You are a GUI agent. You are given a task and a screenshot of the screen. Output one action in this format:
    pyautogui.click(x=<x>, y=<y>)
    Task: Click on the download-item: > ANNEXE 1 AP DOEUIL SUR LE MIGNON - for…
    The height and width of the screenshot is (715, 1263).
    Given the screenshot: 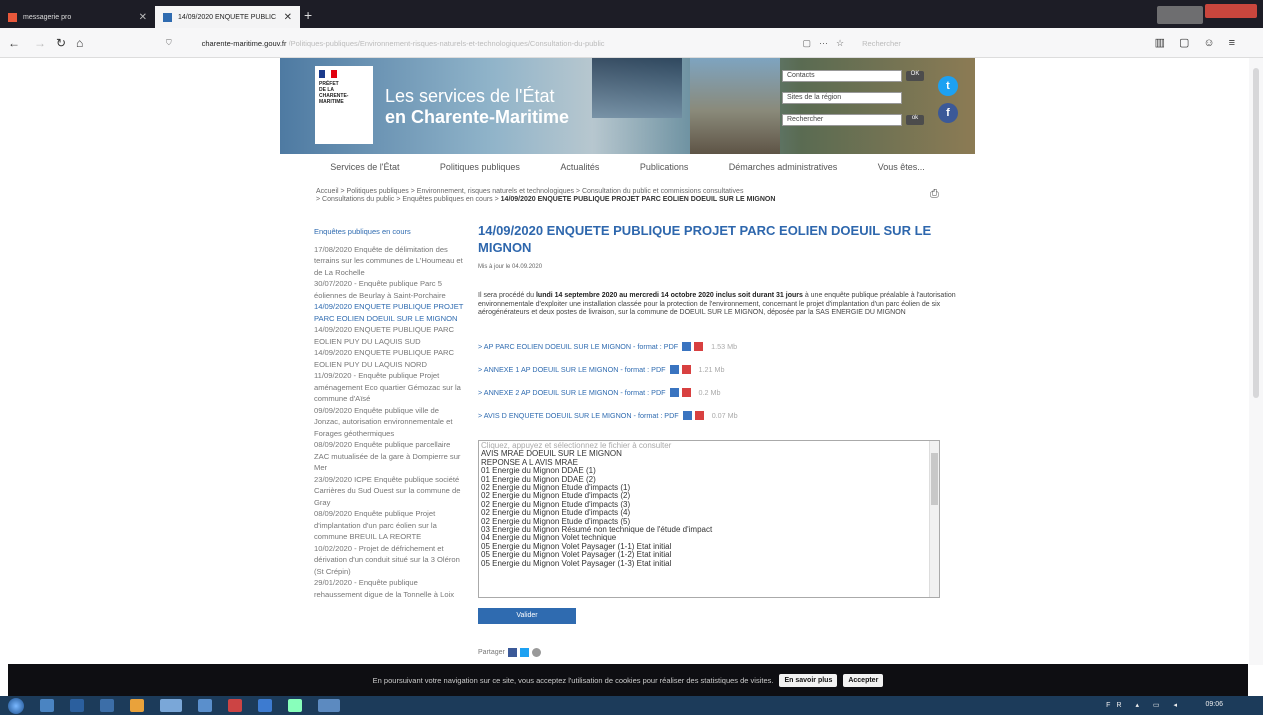 What is the action you would take?
    pyautogui.click(x=718, y=369)
    